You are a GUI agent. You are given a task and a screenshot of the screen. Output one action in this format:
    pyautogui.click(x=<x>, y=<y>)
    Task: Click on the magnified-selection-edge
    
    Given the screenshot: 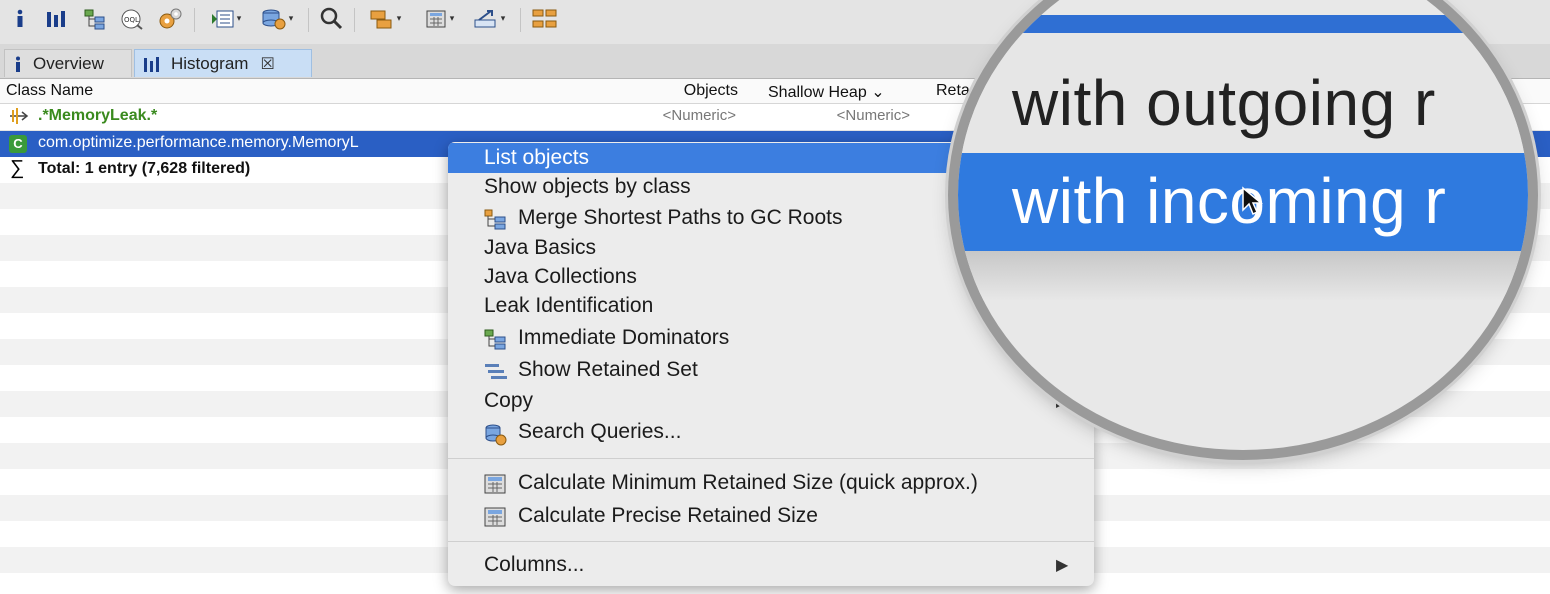 What is the action you would take?
    pyautogui.click(x=1243, y=24)
    